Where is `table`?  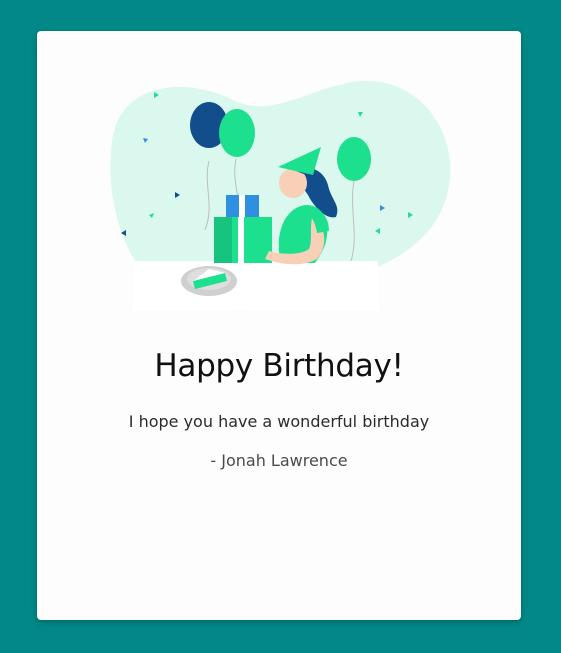 table is located at coordinates (256, 285).